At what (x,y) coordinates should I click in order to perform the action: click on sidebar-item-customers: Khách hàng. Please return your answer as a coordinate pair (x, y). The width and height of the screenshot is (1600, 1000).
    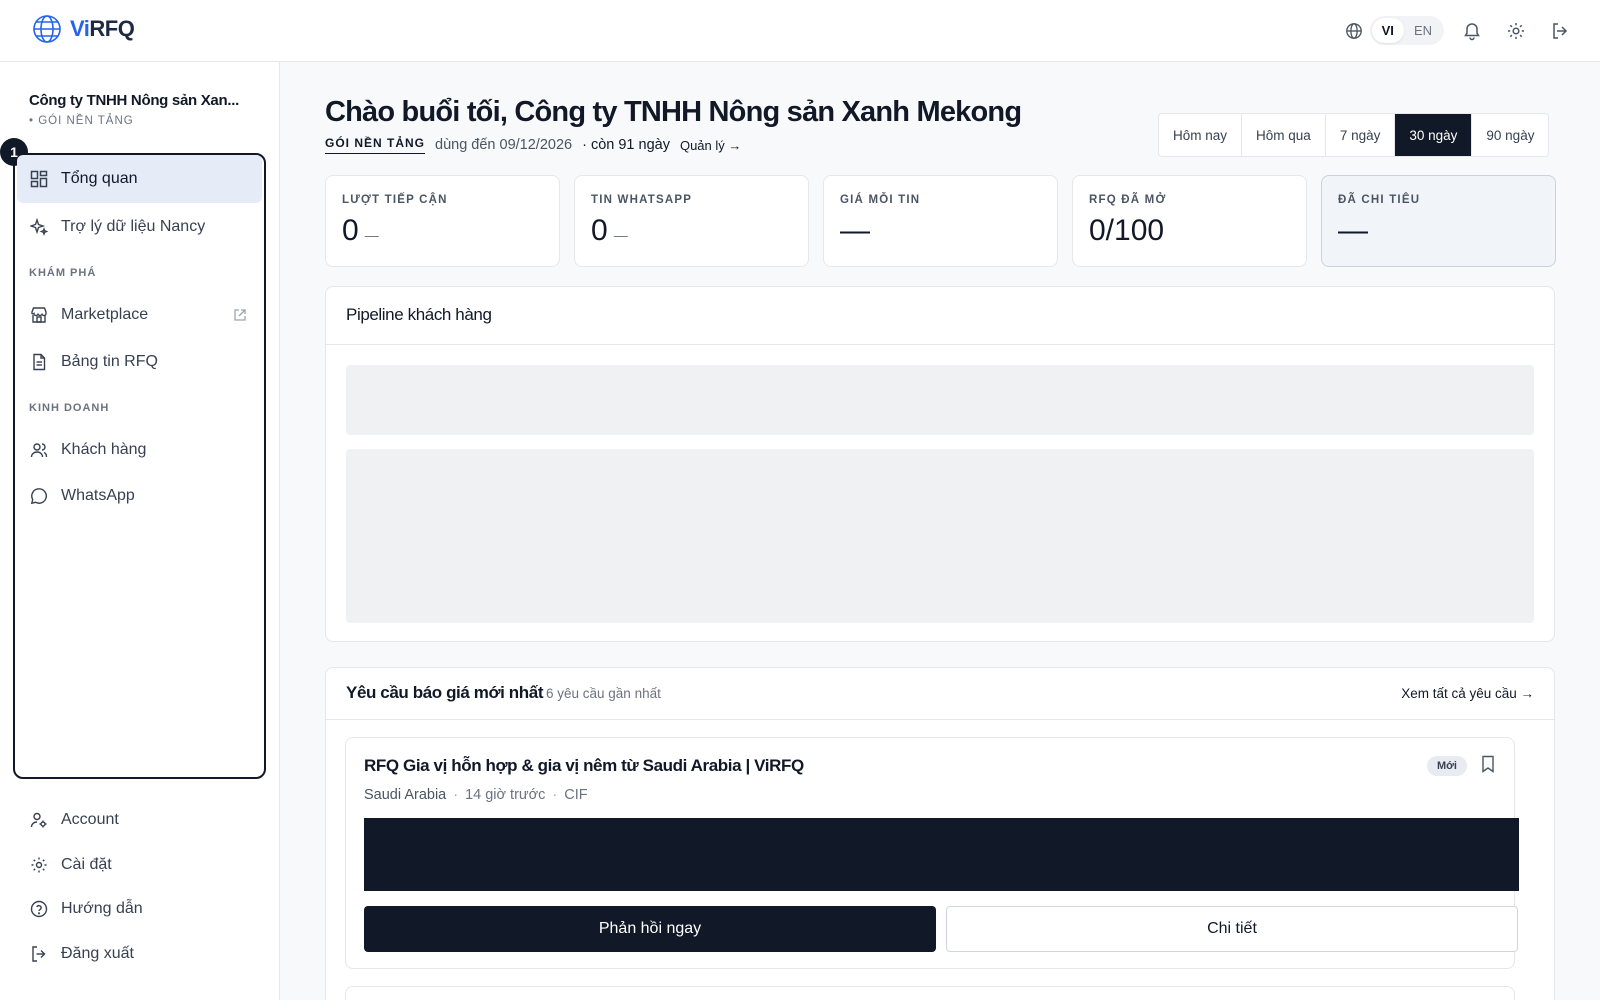
    Looking at the image, I should click on (139, 450).